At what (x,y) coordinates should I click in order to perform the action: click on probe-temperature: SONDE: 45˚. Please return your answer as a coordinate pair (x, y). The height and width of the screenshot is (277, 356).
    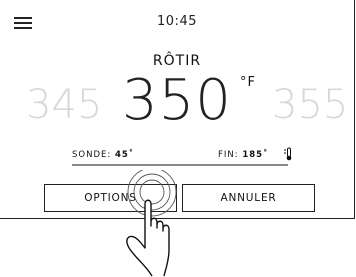
    Looking at the image, I should click on (103, 155).